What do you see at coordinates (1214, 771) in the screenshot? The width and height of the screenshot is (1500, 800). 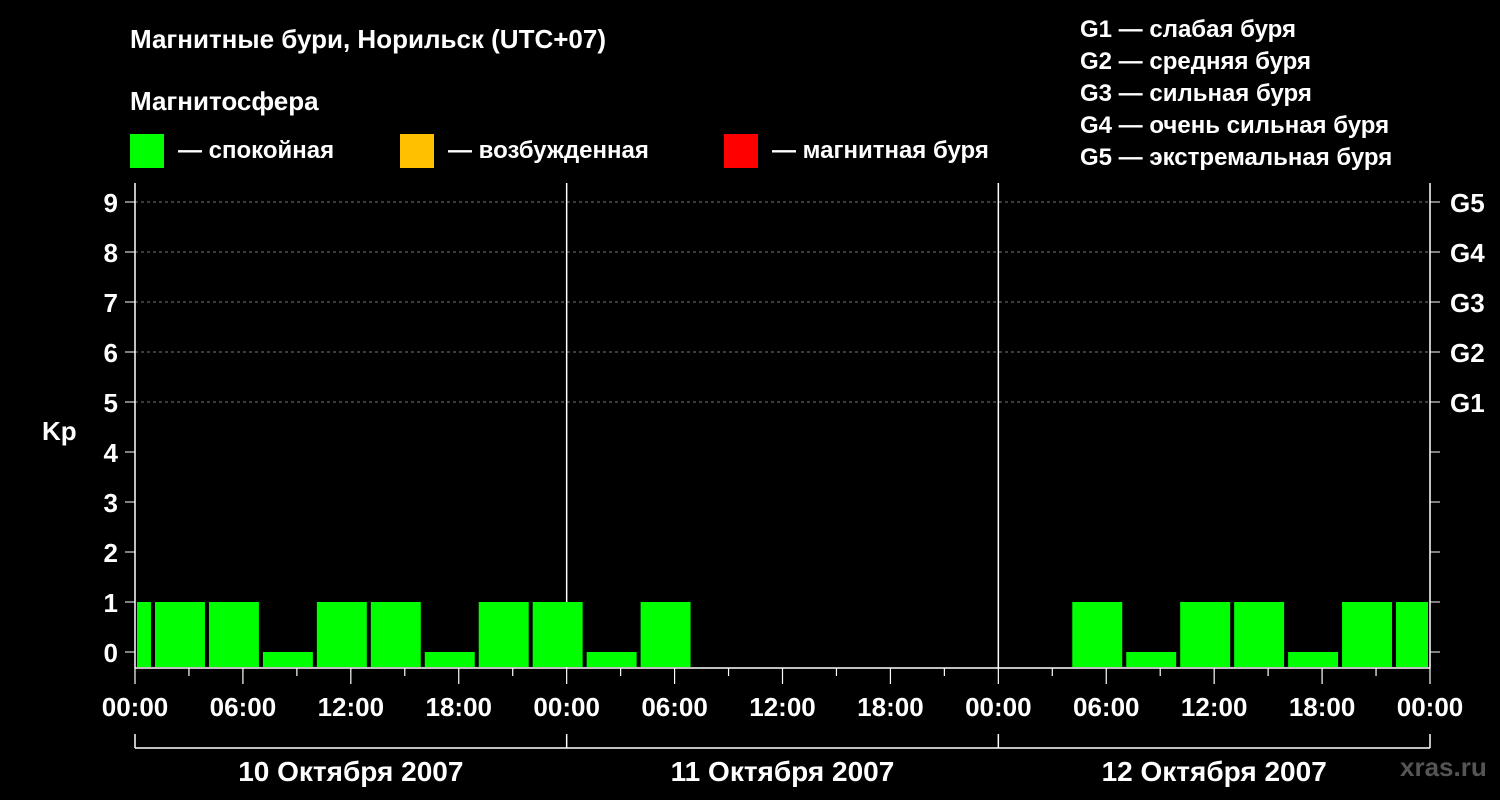 I see `day-label: 12 Октября 2007` at bounding box center [1214, 771].